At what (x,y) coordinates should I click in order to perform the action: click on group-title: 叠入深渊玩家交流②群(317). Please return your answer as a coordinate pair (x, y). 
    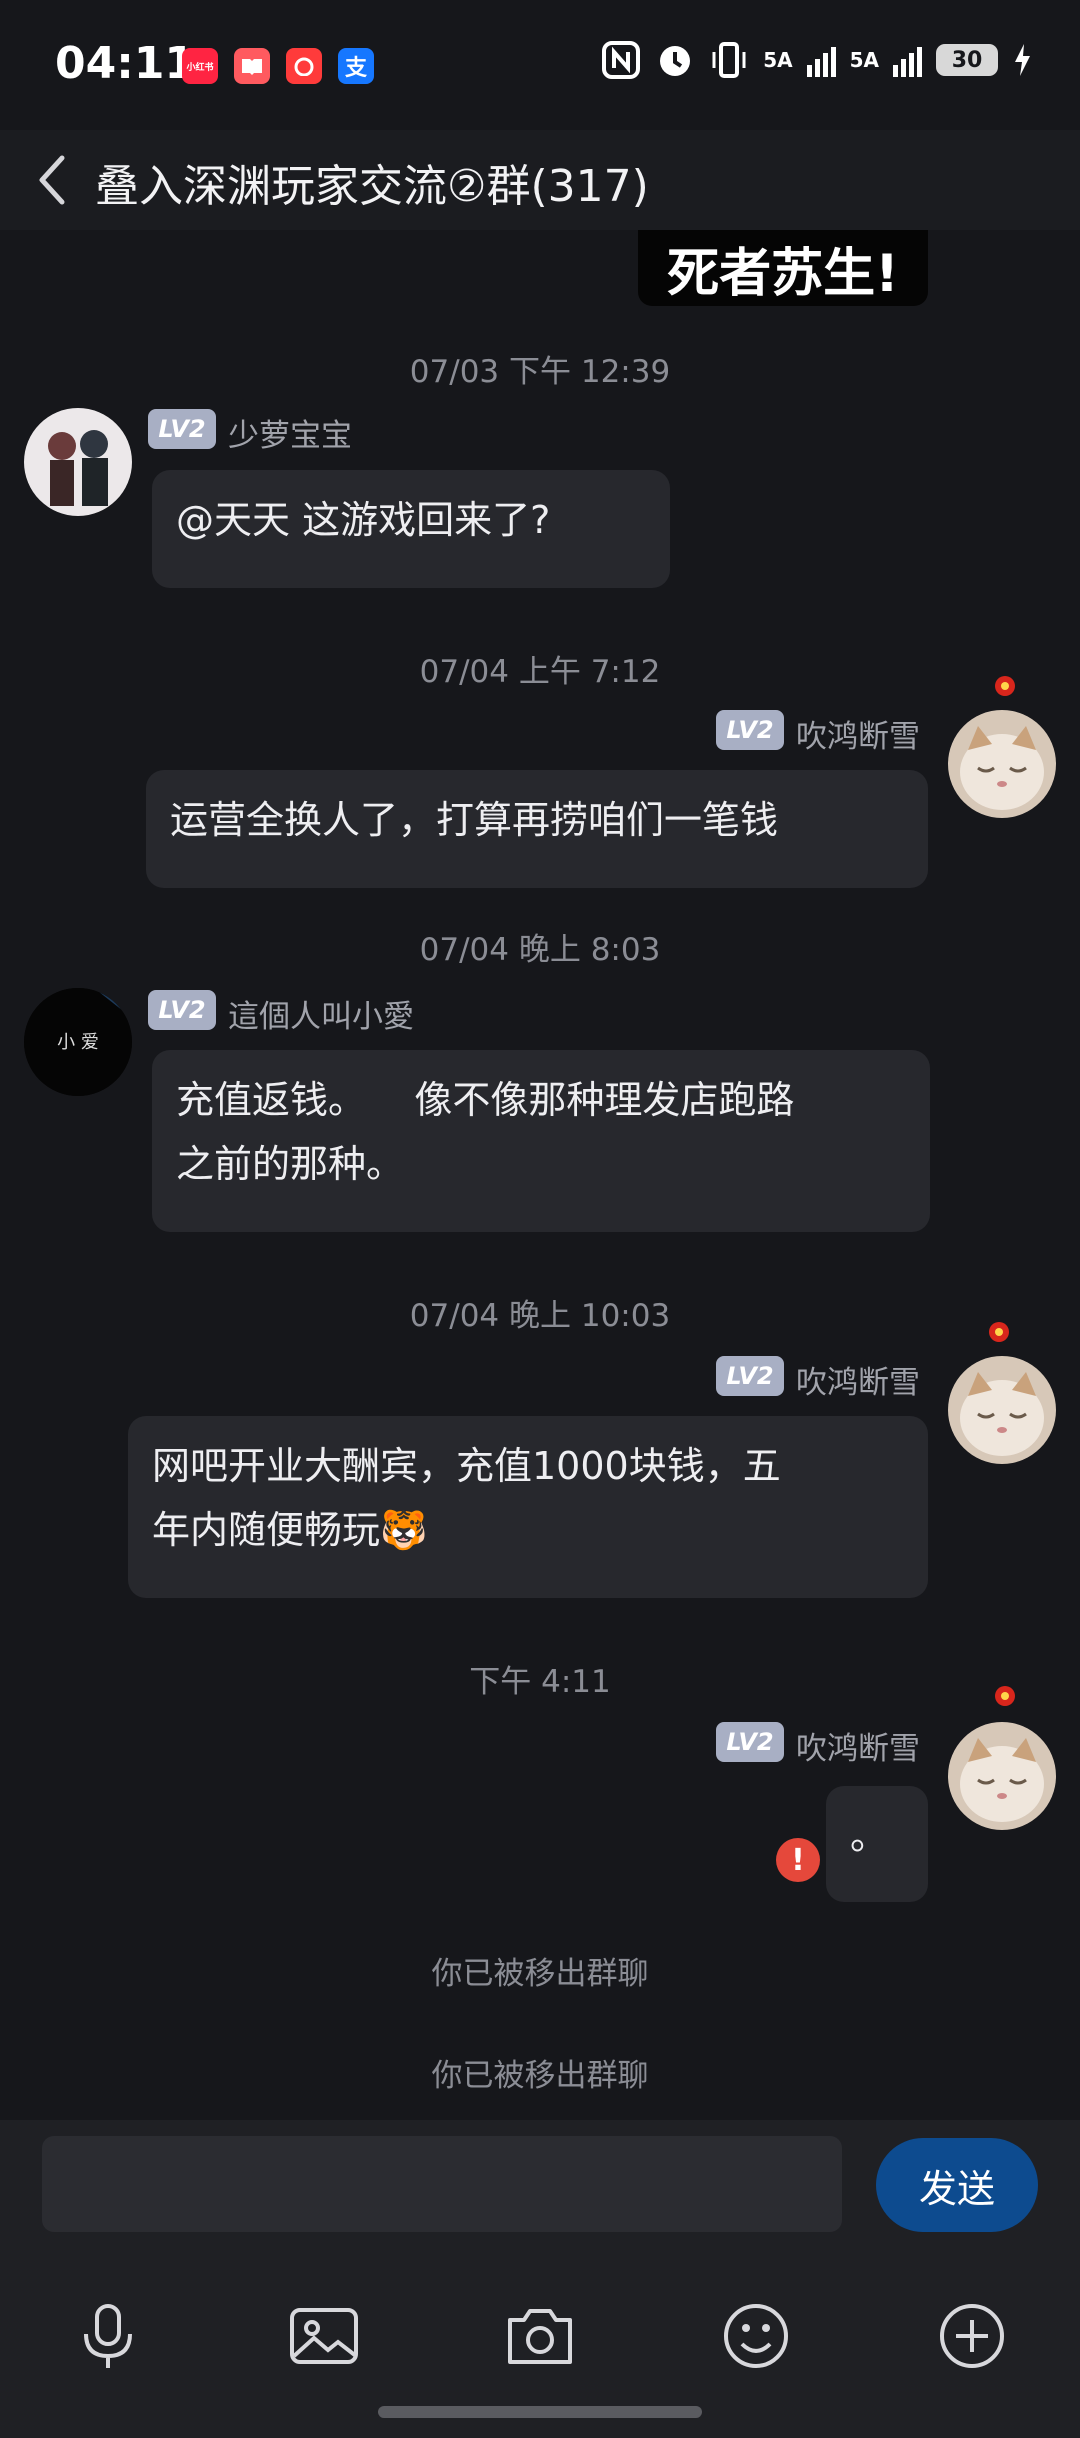
    Looking at the image, I should click on (372, 186).